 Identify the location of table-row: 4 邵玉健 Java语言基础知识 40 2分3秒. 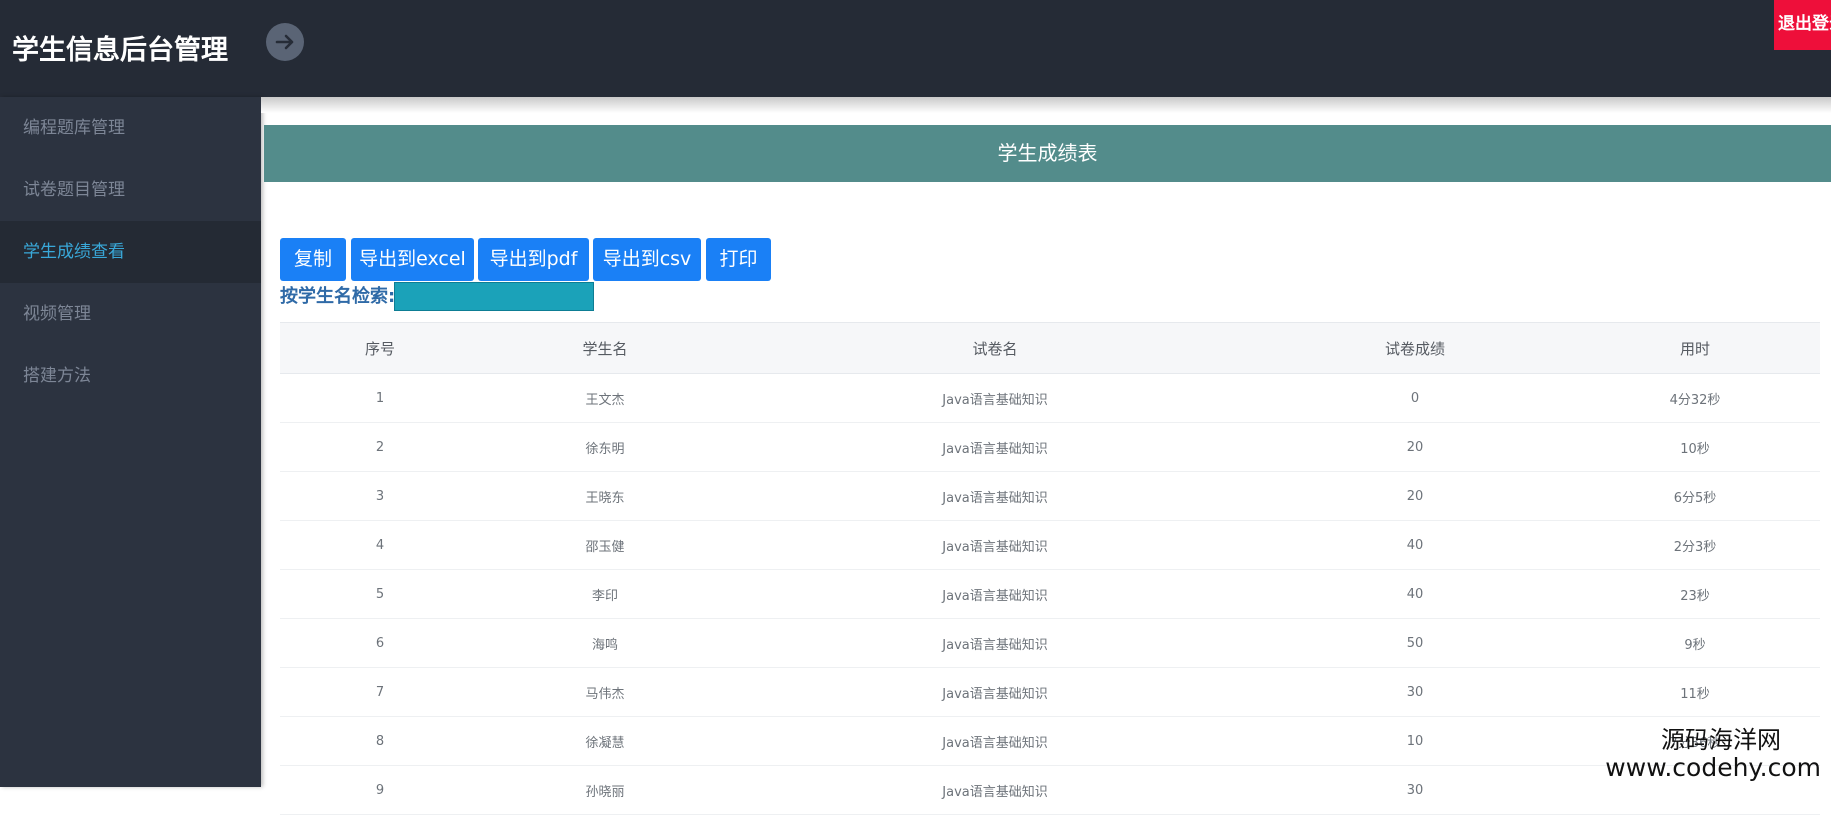
(1050, 545).